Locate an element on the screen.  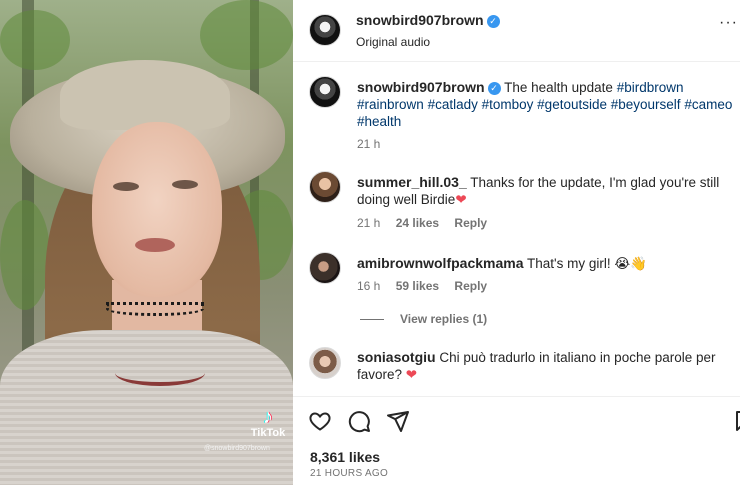
choker-necklace is located at coordinates (155, 309).